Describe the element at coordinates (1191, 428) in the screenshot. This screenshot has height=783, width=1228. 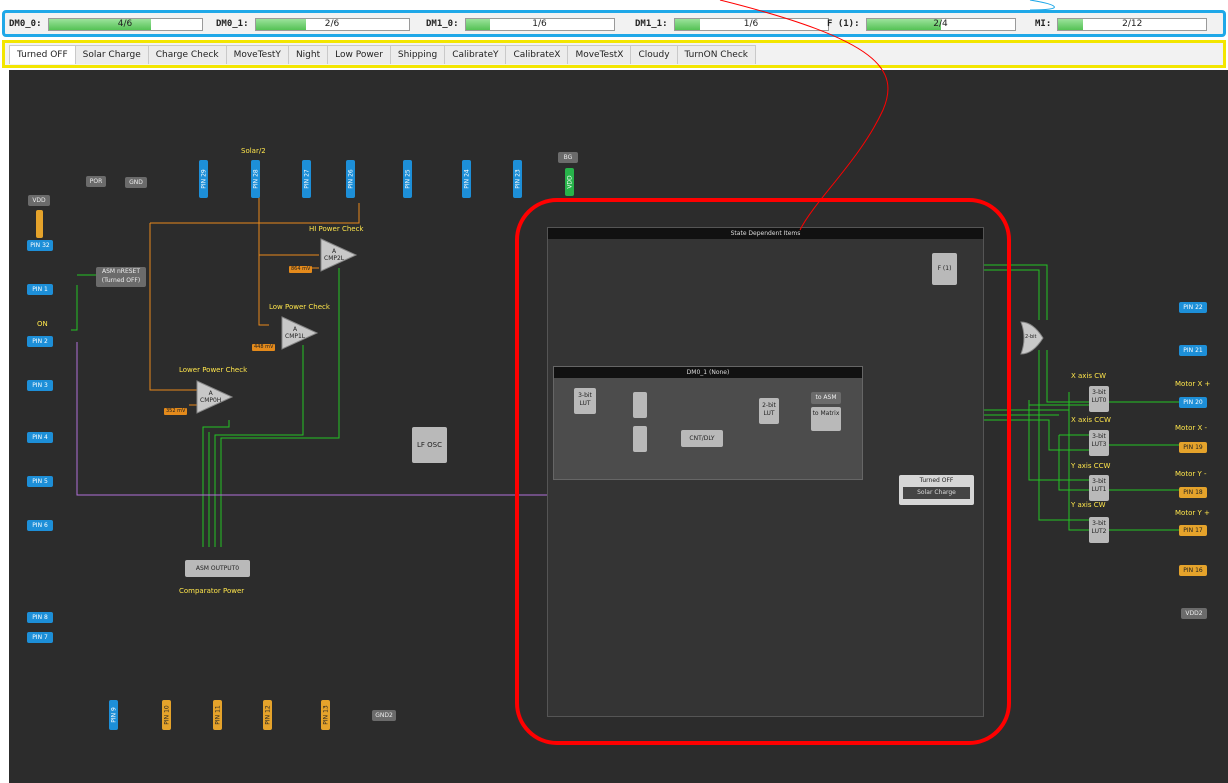
I see `motor-xm-label: Motor X -` at that location.